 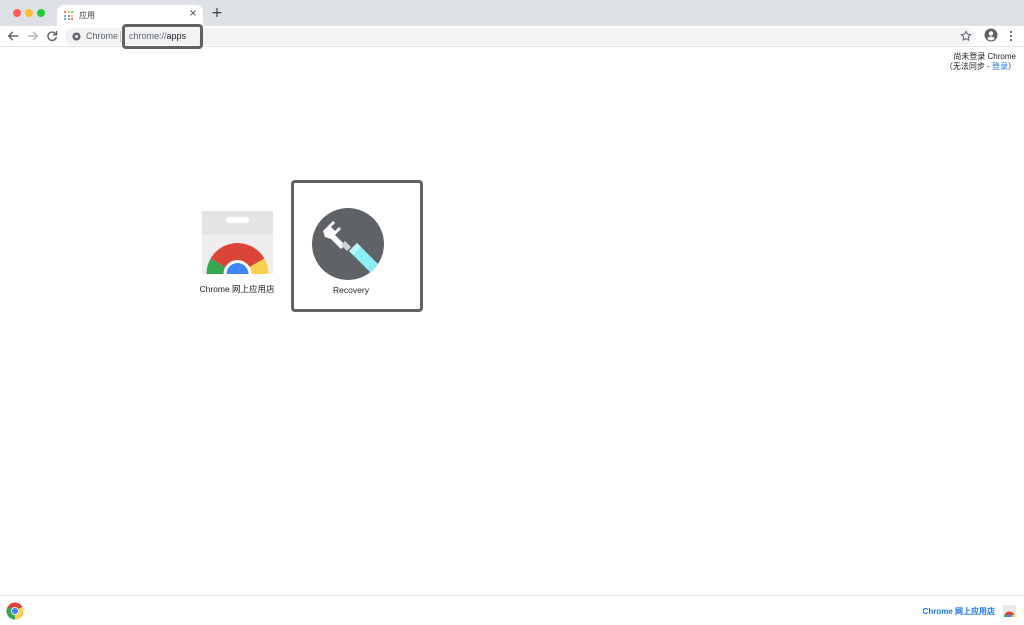 I want to click on app-chrome-web-store: Chrome 网上应用店, so click(x=237, y=252).